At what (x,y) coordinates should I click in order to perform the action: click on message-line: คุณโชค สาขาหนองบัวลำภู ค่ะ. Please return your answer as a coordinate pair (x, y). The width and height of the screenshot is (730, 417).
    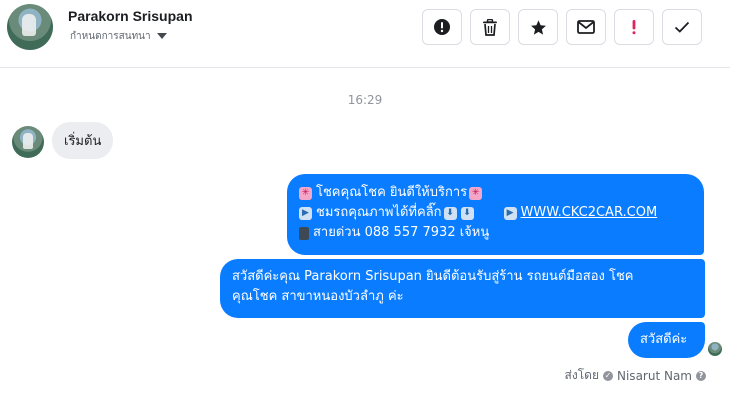
    Looking at the image, I should click on (318, 296).